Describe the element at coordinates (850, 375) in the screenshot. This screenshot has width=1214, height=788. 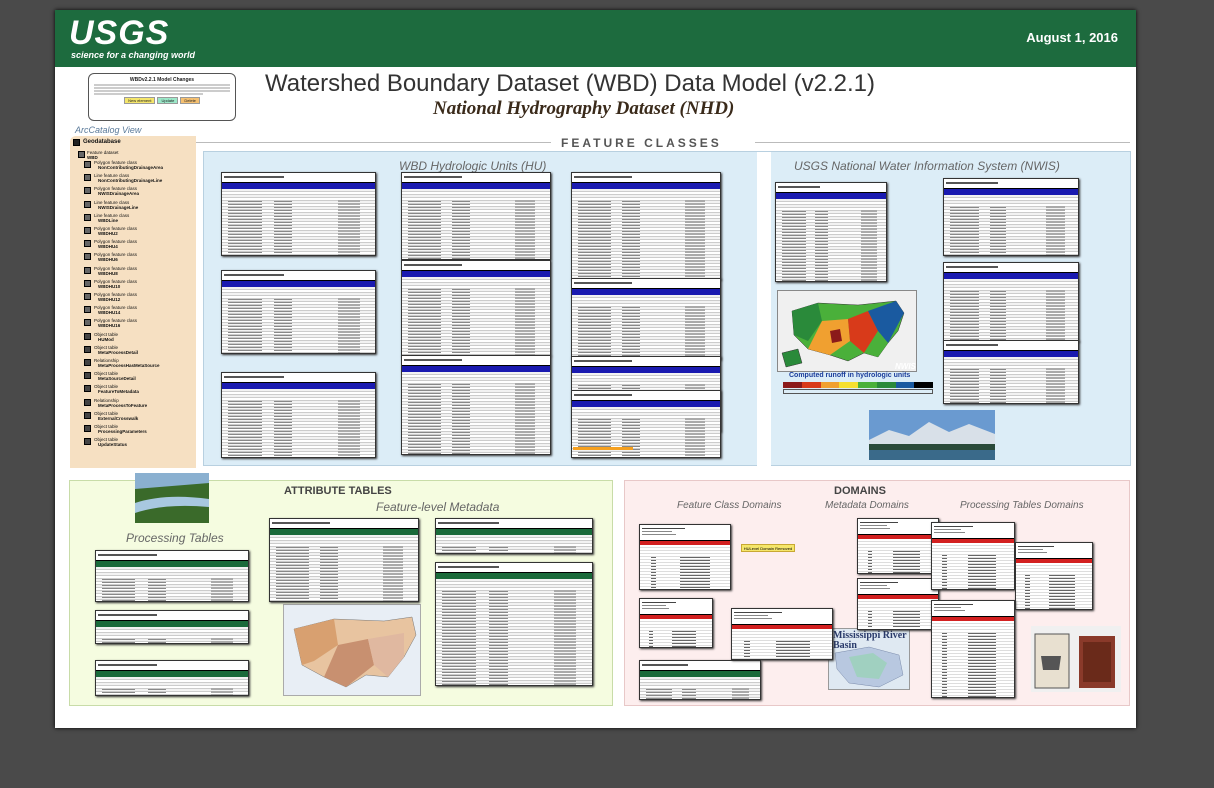
I see `runoff-title: Computed runoff in hydrologic units` at that location.